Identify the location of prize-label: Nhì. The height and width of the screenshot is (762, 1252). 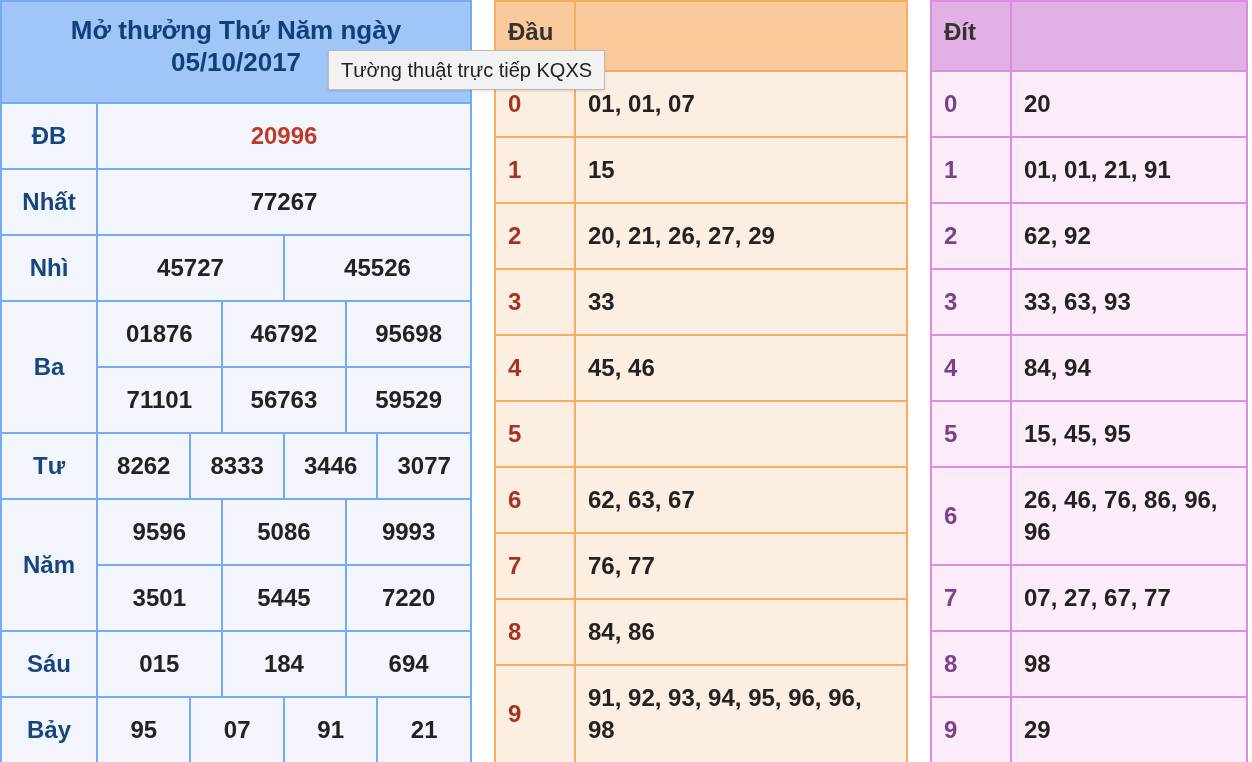
(49, 268).